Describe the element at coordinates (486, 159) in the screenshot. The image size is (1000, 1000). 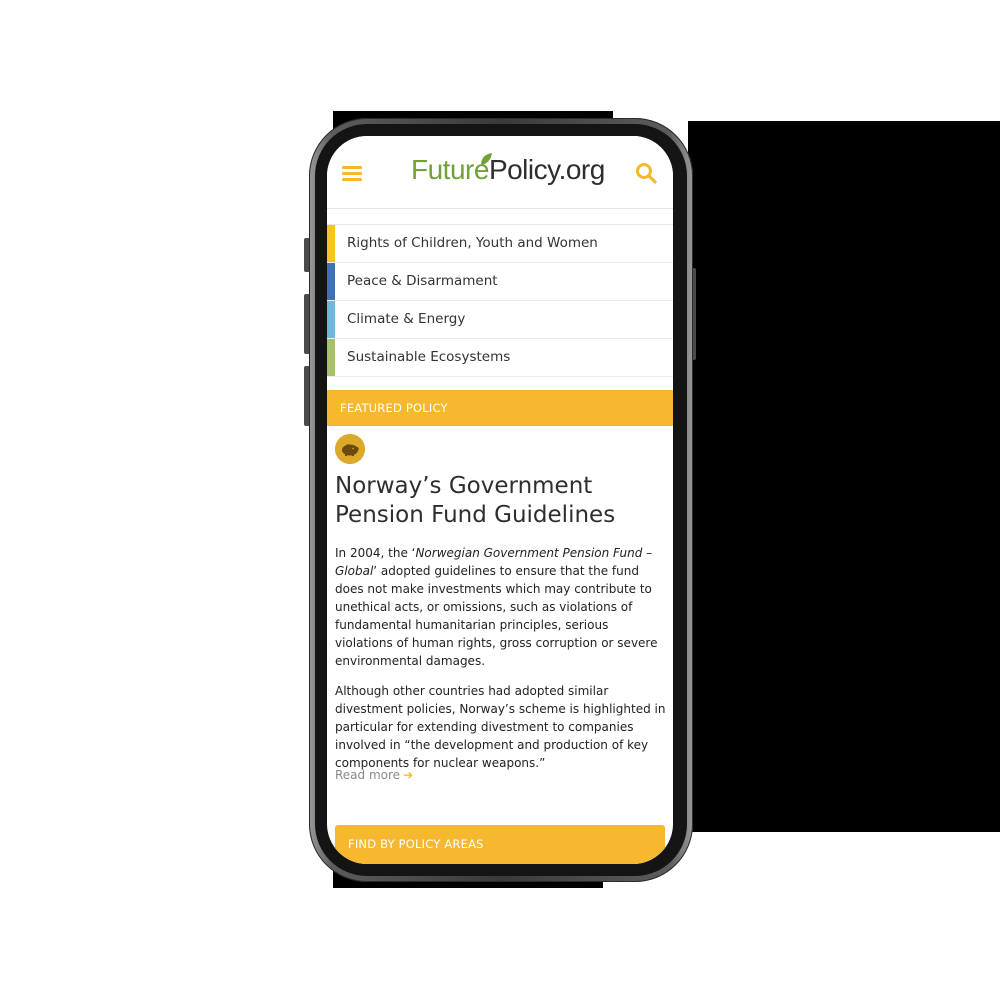
I see `leaf-icon` at that location.